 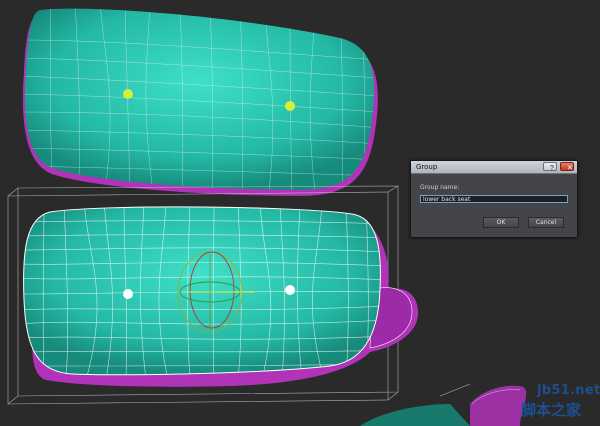 I want to click on close-button: ✕, so click(x=567, y=167).